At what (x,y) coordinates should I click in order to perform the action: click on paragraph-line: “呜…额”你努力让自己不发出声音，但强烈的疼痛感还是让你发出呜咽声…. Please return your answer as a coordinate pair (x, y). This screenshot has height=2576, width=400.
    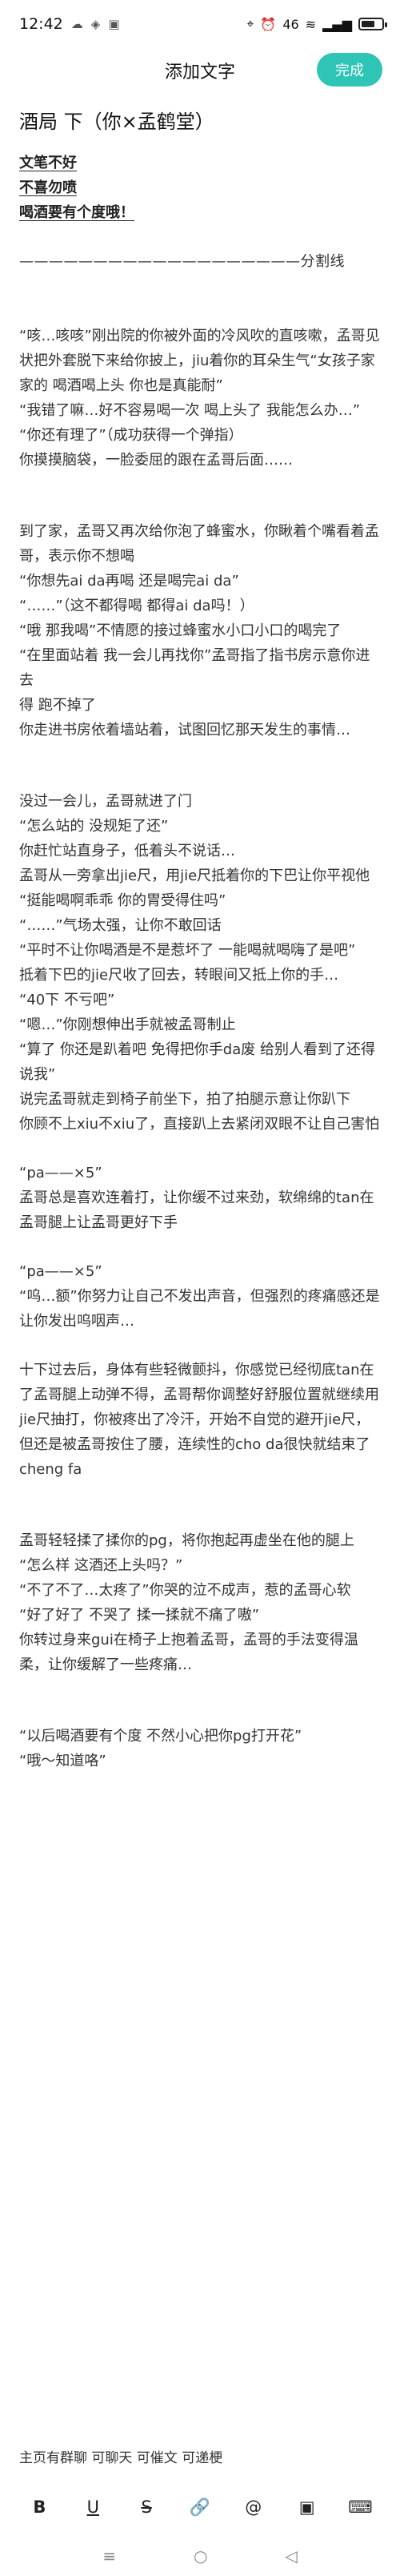
    Looking at the image, I should click on (199, 1309).